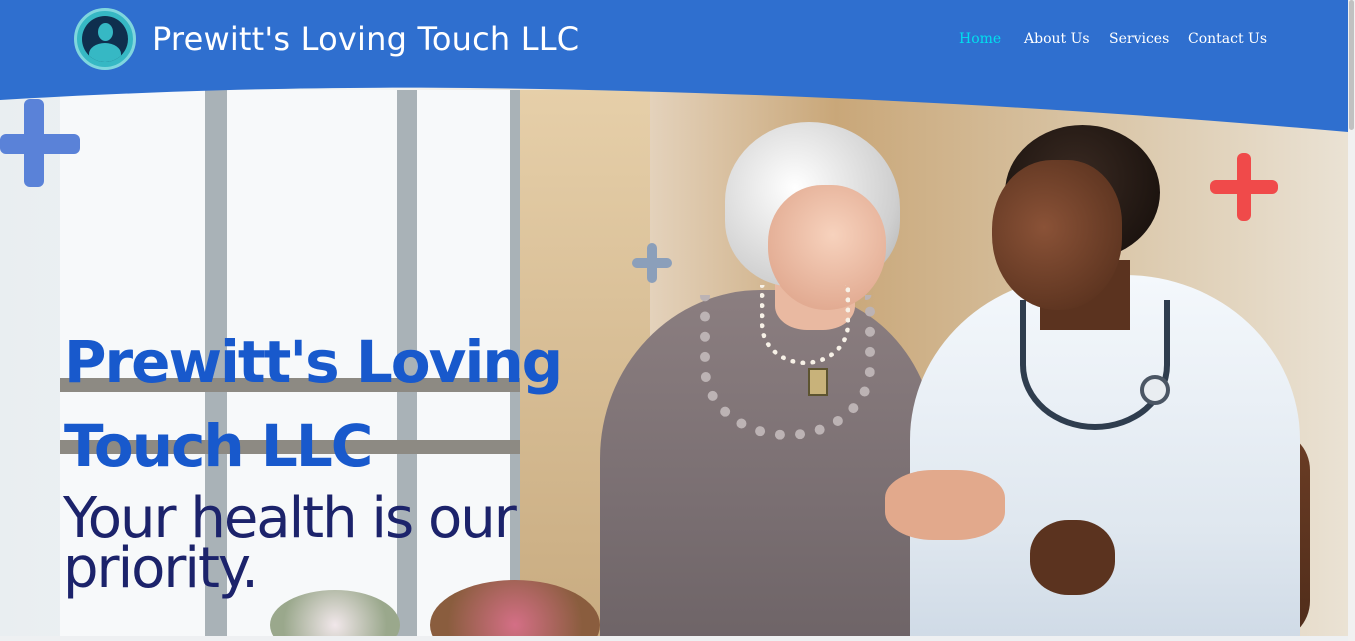 Image resolution: width=1355 pixels, height=641 pixels. I want to click on nurse-hand, so click(1072, 557).